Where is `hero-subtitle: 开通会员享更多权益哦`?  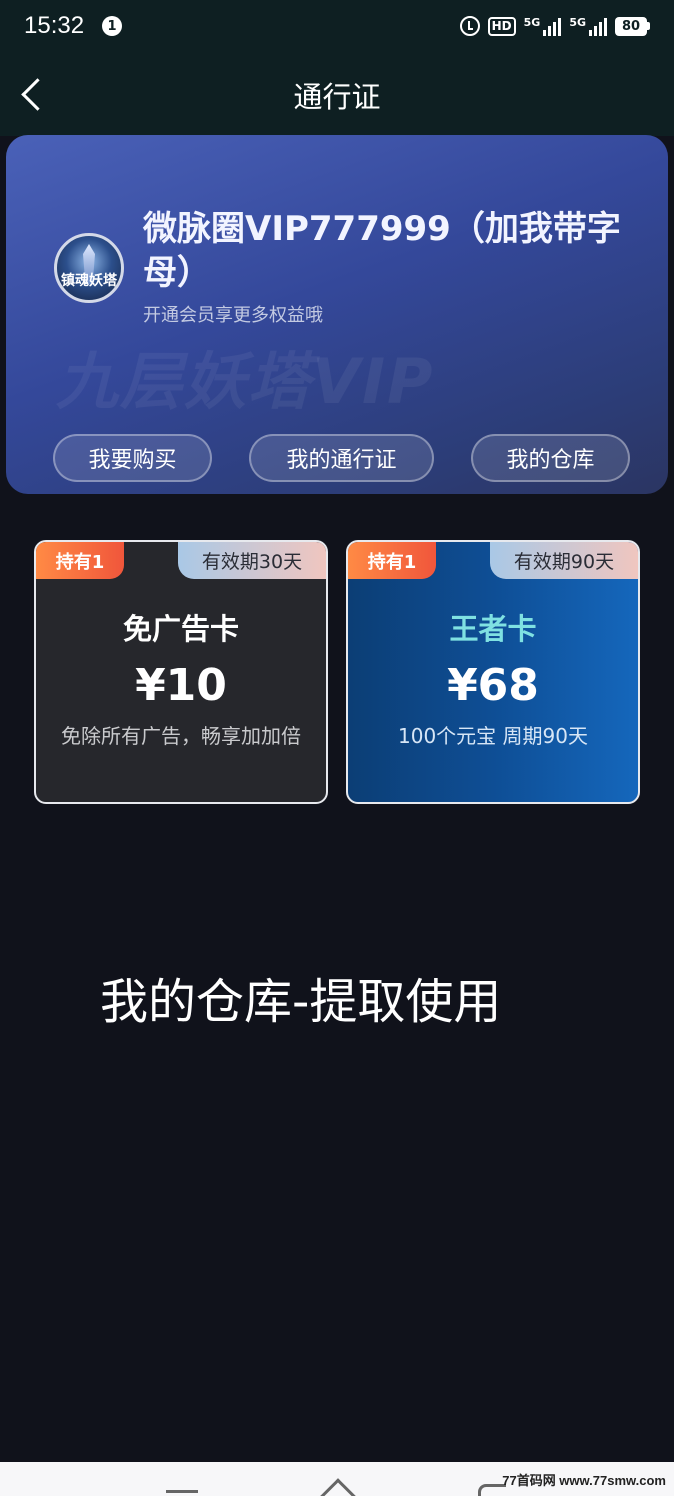 hero-subtitle: 开通会员享更多权益哦 is located at coordinates (233, 315).